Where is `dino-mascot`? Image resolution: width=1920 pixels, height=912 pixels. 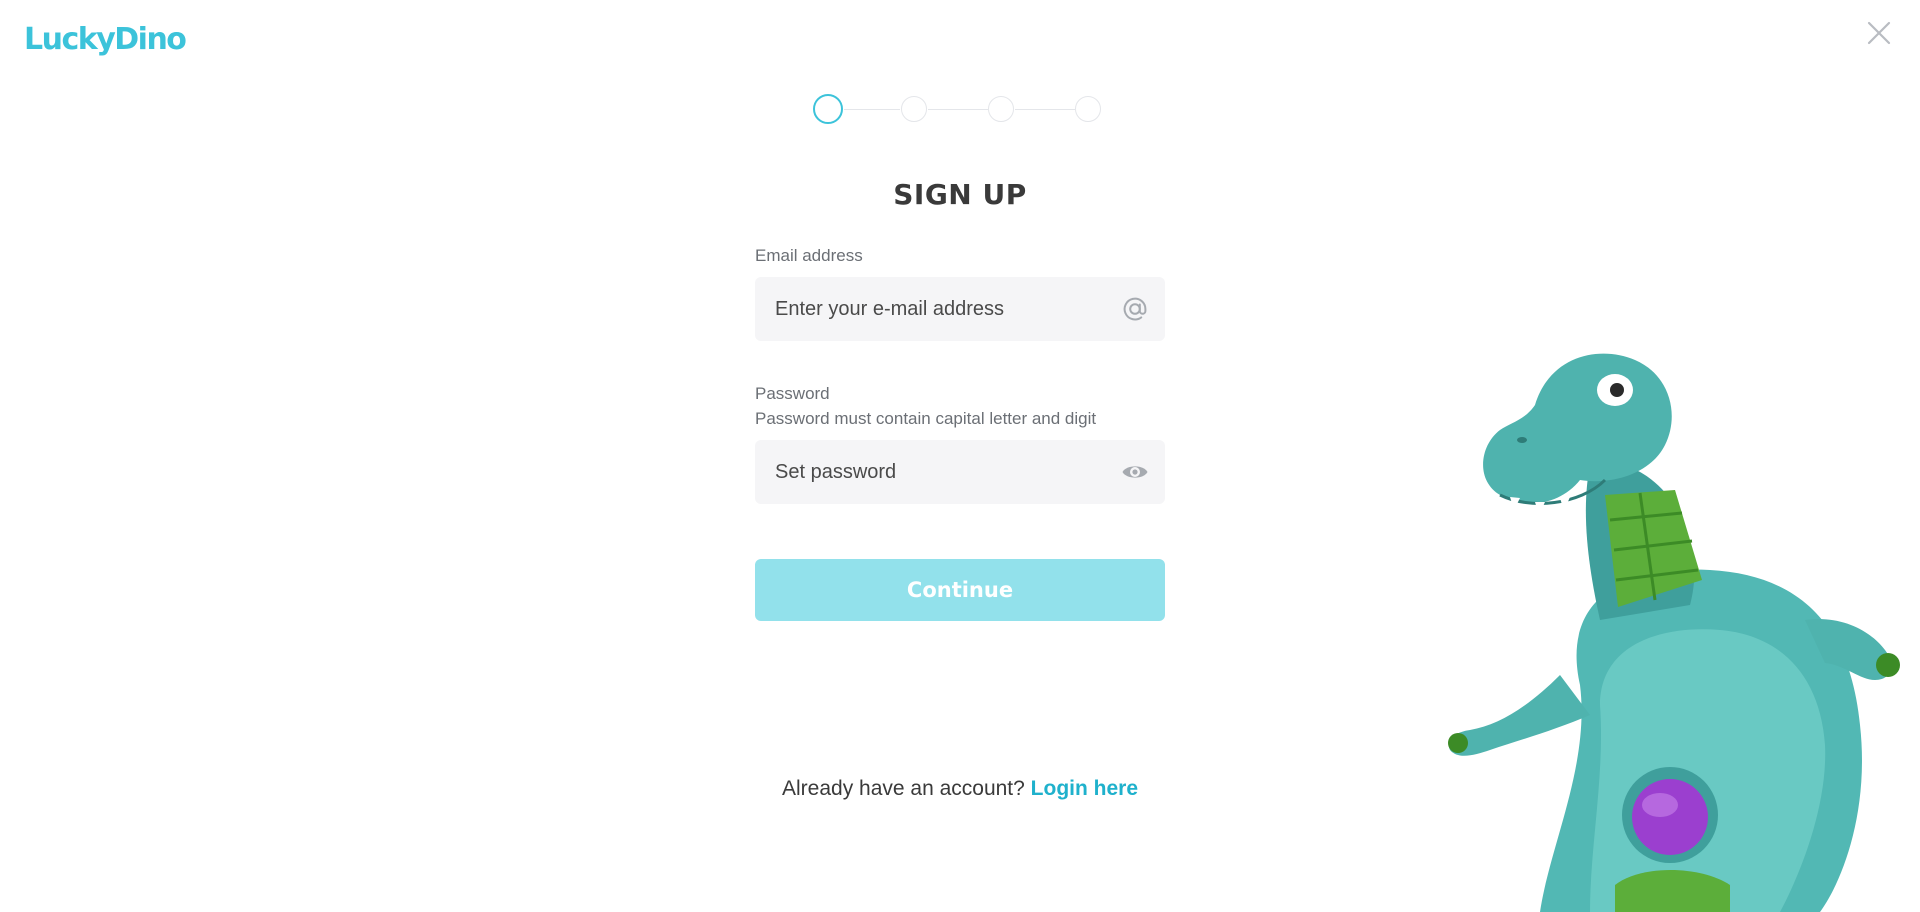 dino-mascot is located at coordinates (1674, 632).